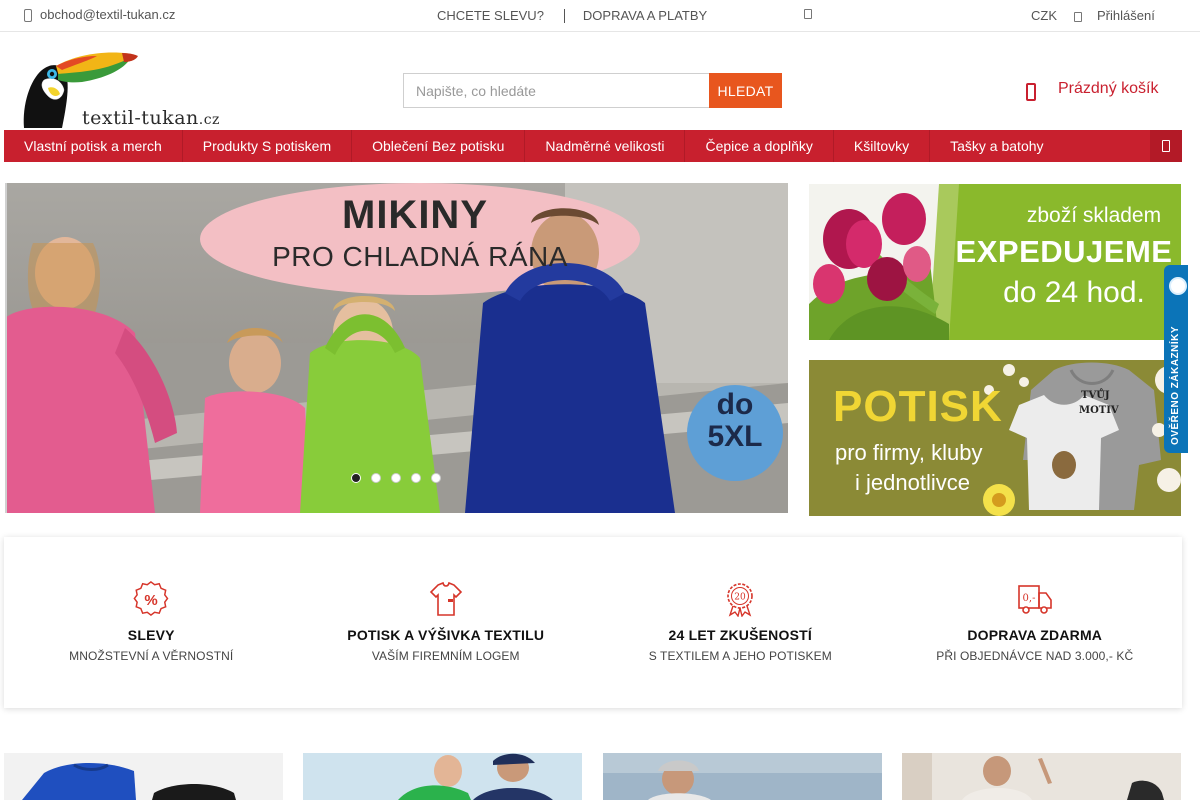  I want to click on banner2-title: POTISK, so click(918, 406).